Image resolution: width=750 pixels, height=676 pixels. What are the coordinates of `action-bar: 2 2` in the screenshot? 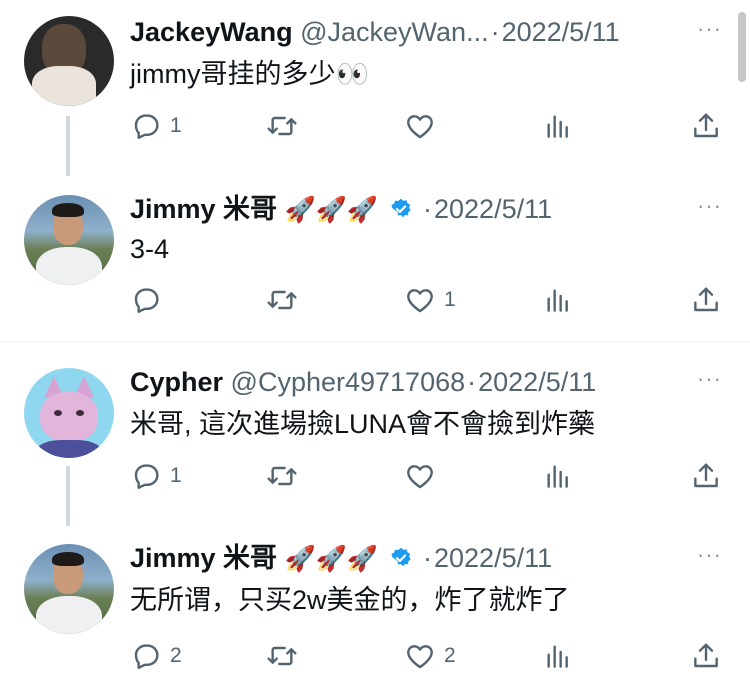 It's located at (430, 656).